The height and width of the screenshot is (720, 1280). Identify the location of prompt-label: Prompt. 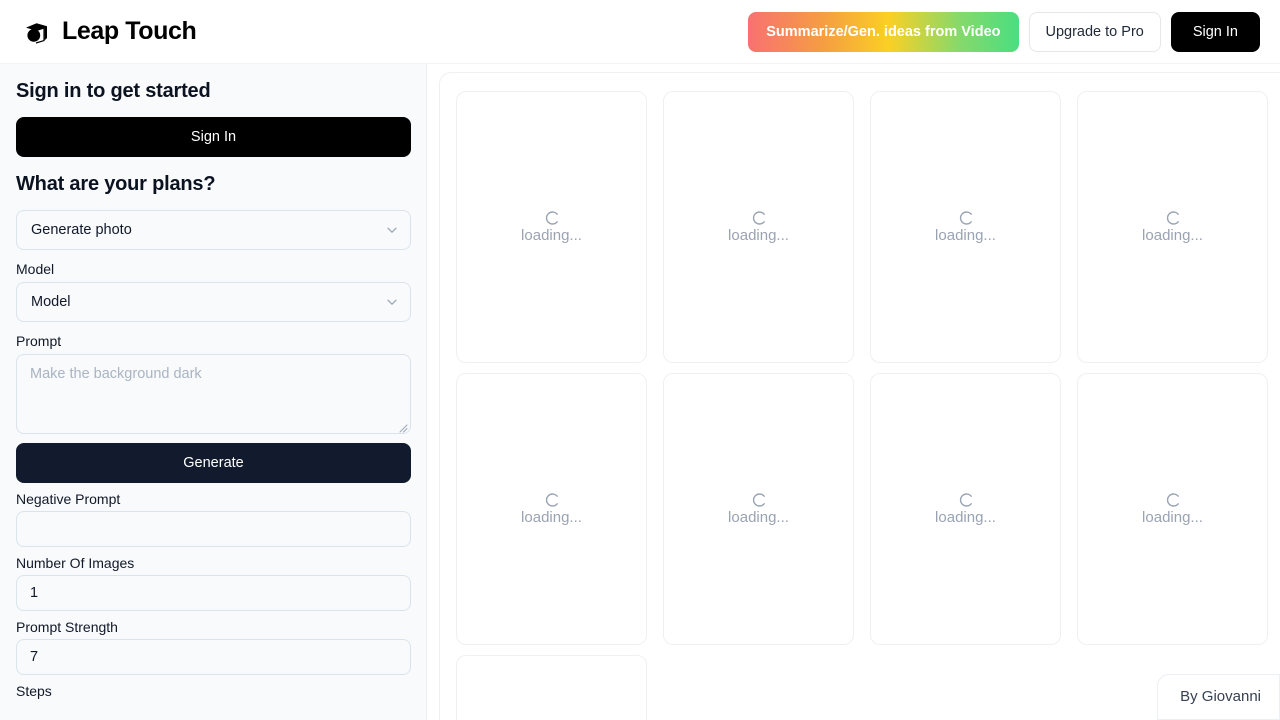
(39, 341).